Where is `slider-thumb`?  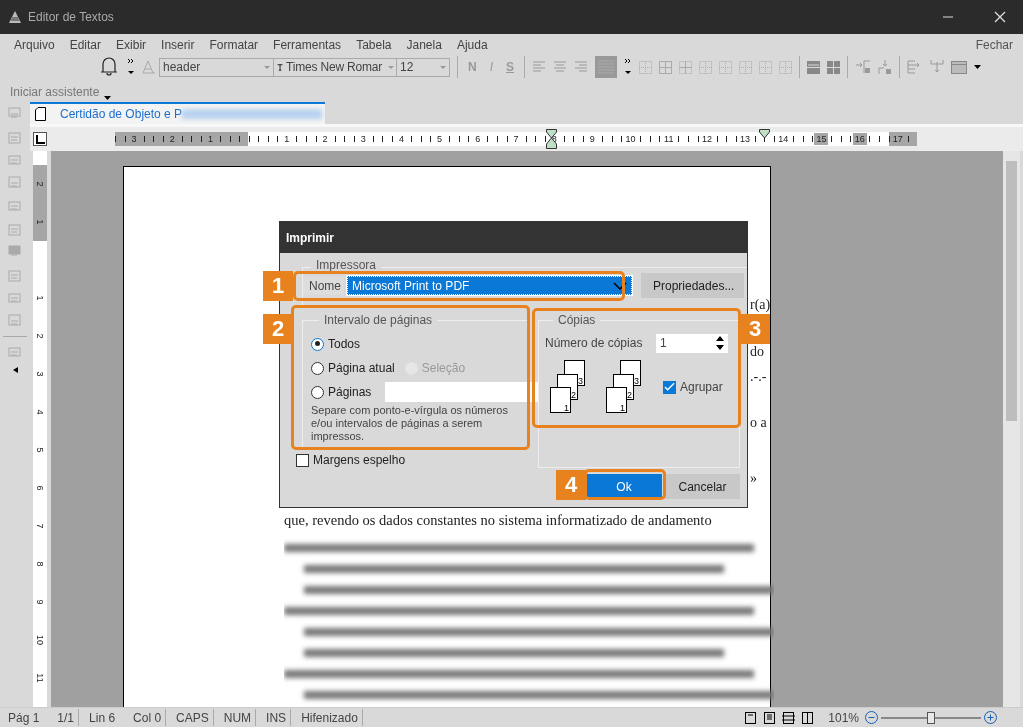
slider-thumb is located at coordinates (931, 717).